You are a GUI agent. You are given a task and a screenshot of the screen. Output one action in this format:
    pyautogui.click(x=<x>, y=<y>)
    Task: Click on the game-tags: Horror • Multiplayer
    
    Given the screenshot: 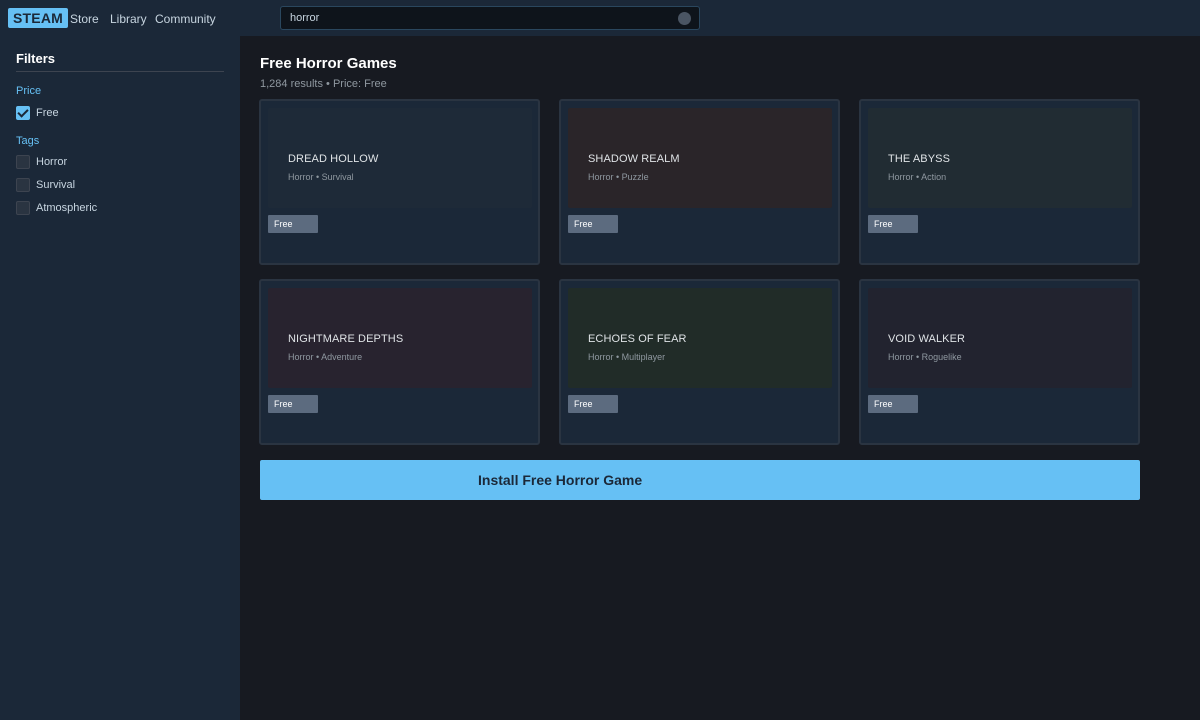 What is the action you would take?
    pyautogui.click(x=627, y=357)
    